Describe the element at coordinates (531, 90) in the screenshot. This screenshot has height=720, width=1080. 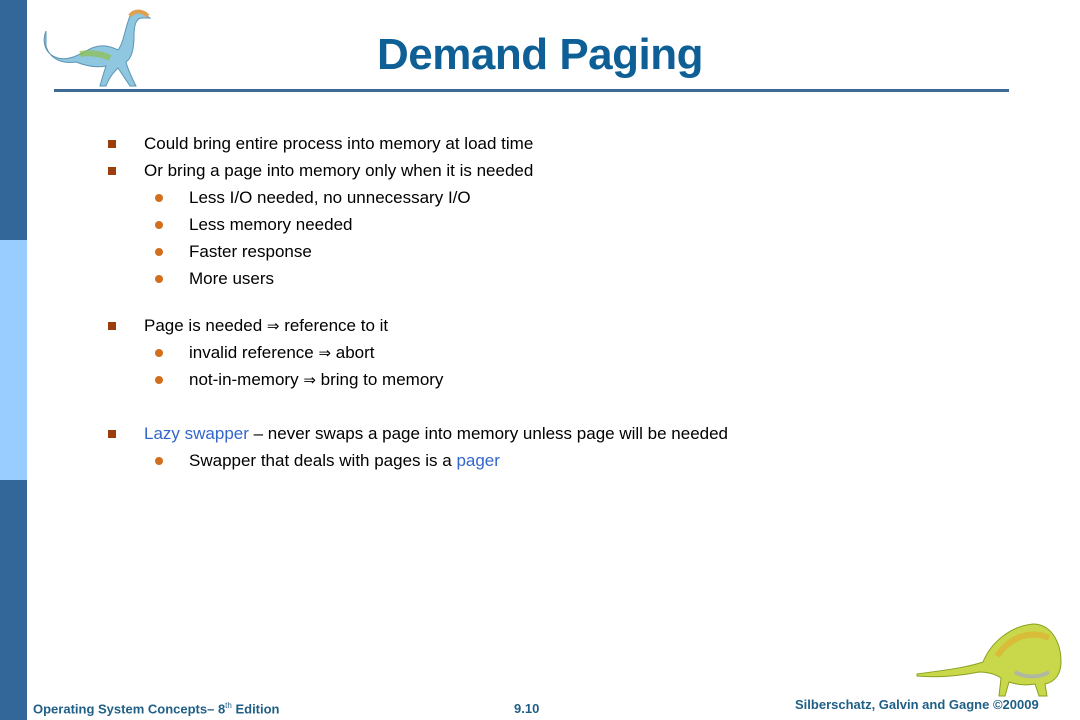
I see `title-divider` at that location.